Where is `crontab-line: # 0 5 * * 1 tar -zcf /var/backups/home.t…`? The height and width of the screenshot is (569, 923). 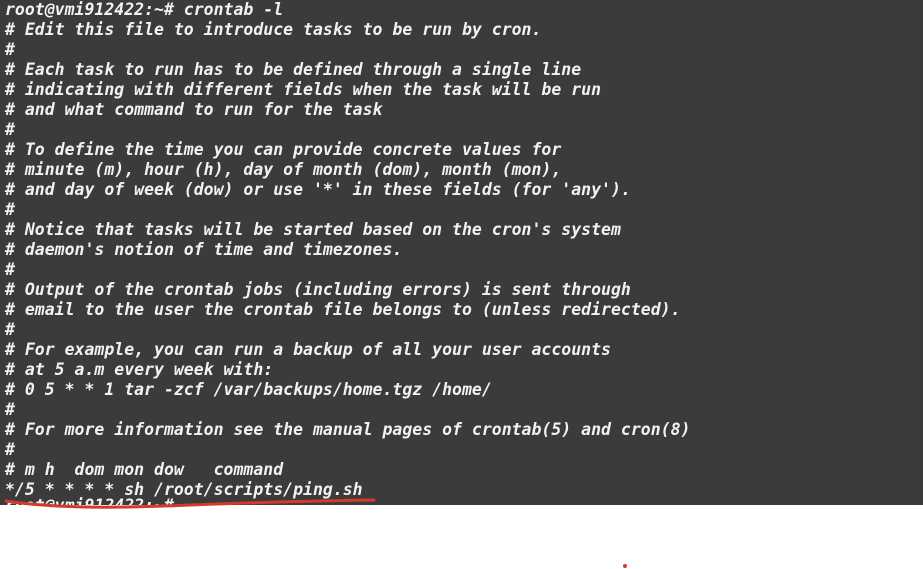 crontab-line: # 0 5 * * 1 tar -zcf /var/backups/home.t… is located at coordinates (248, 389).